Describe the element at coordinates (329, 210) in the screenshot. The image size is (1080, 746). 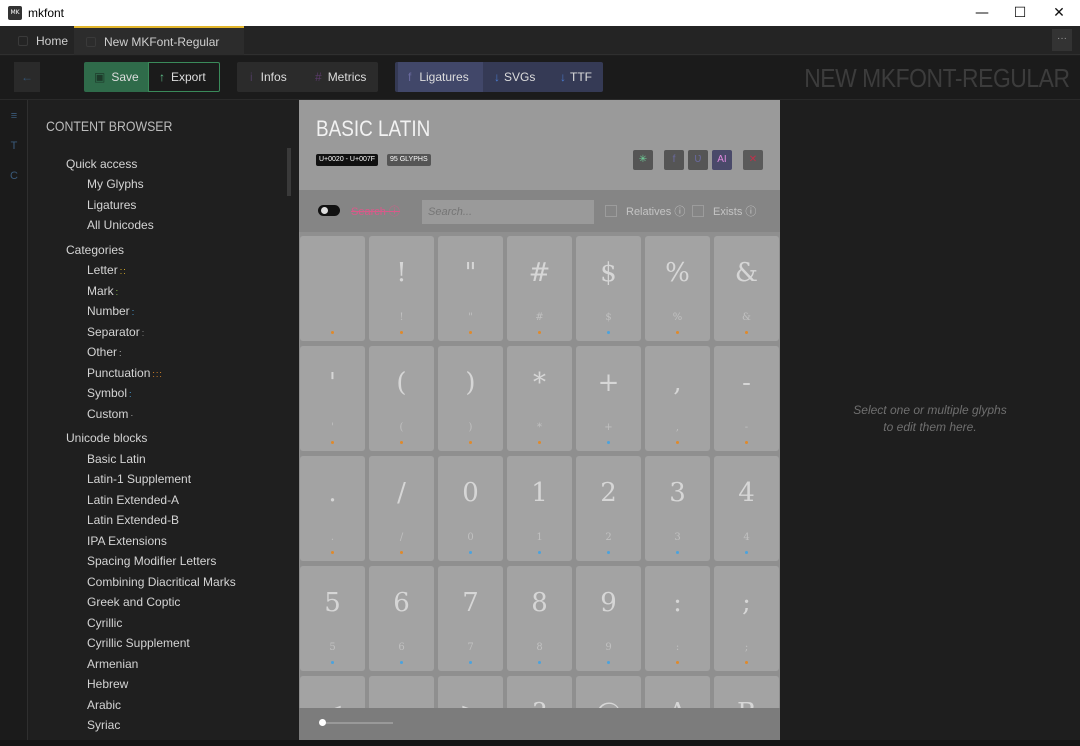
I see `search-toggle` at that location.